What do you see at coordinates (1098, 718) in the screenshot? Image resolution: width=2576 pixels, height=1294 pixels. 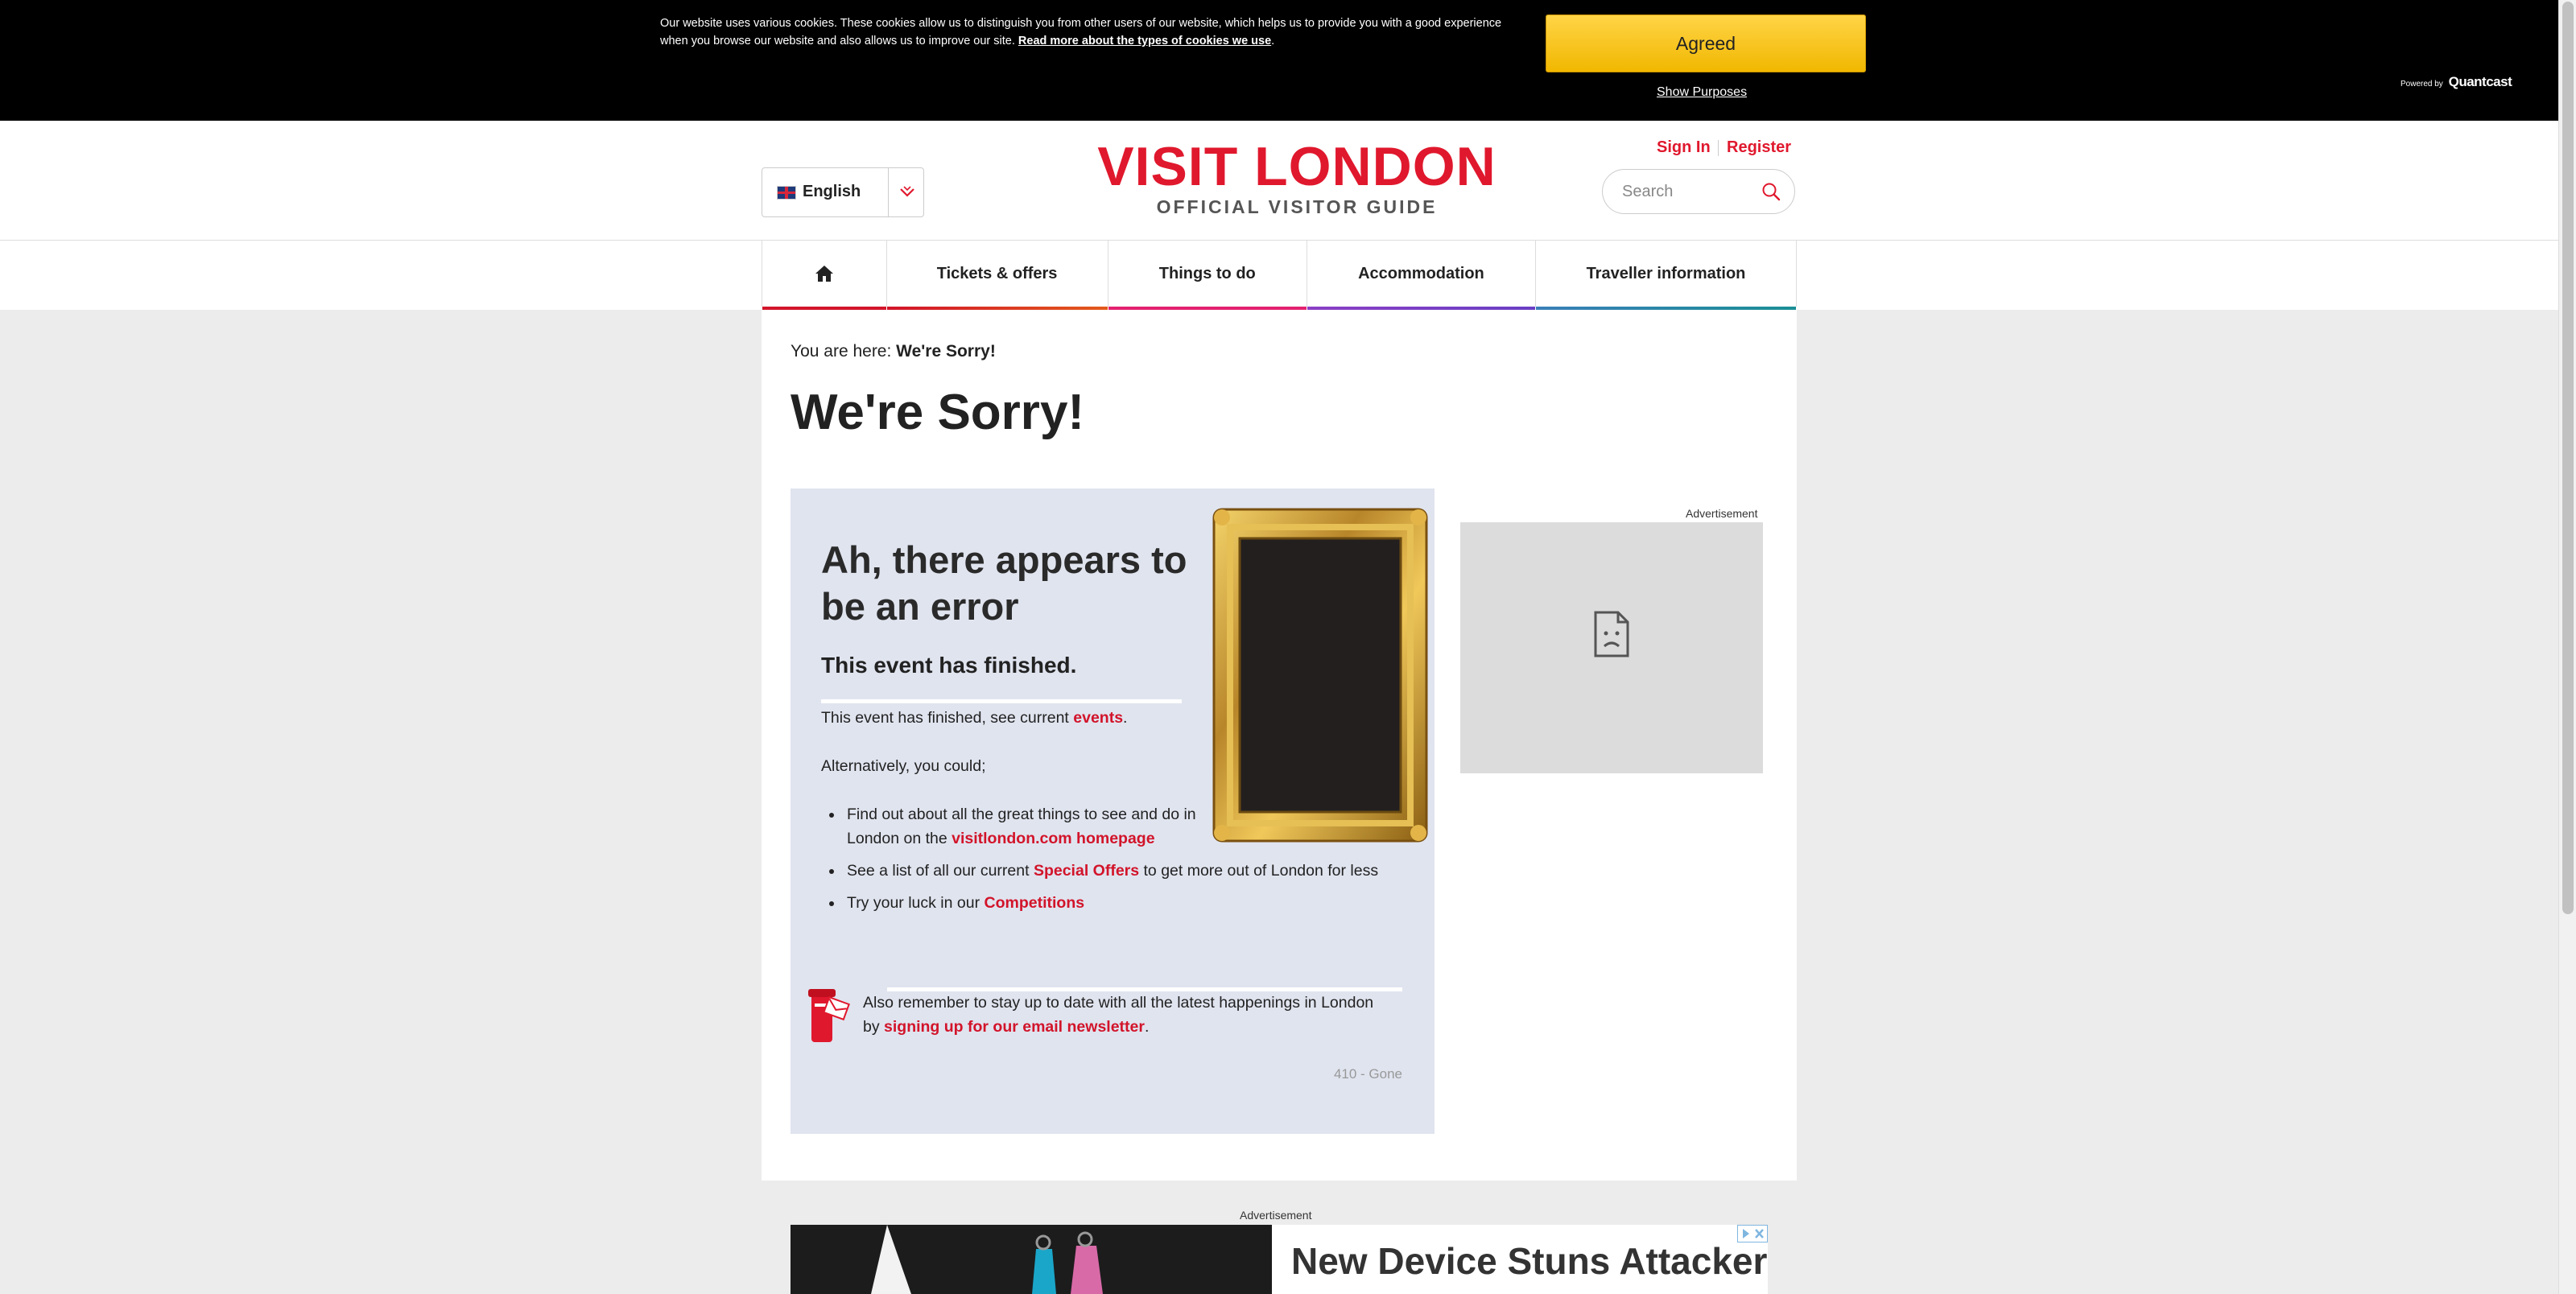 I see `events-link: events` at bounding box center [1098, 718].